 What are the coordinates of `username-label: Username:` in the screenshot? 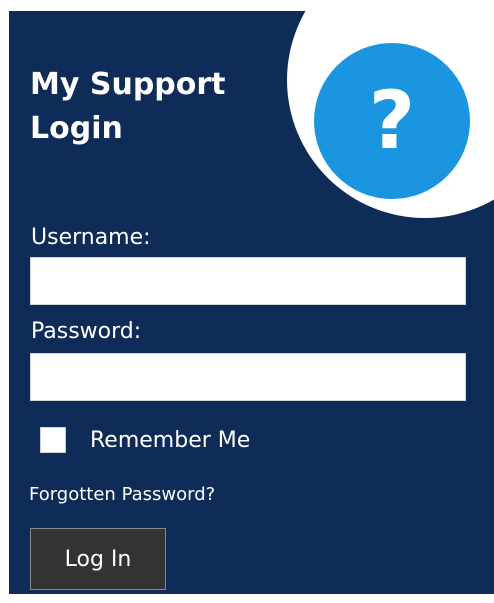 It's located at (91, 237).